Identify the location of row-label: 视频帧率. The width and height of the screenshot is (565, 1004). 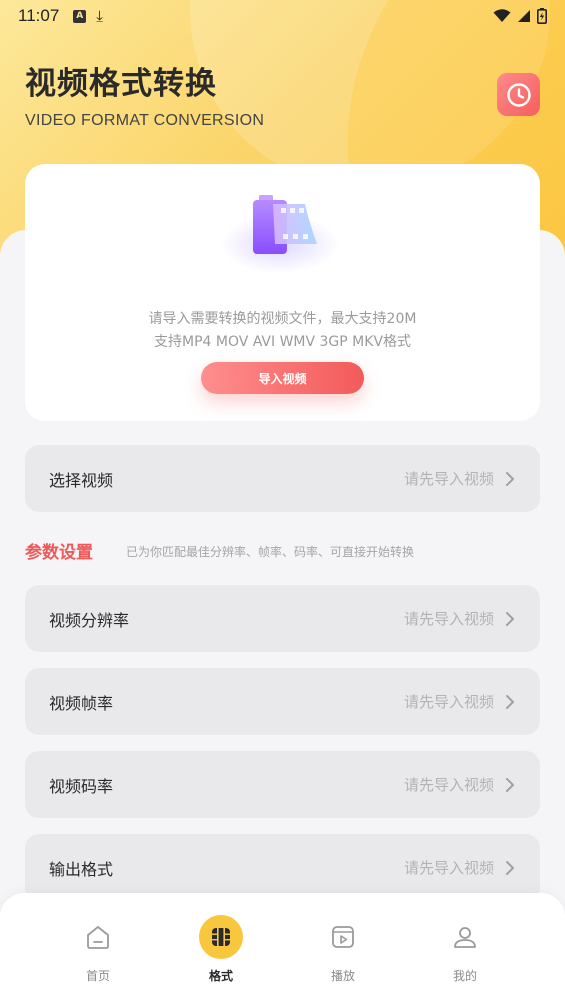
(81, 703).